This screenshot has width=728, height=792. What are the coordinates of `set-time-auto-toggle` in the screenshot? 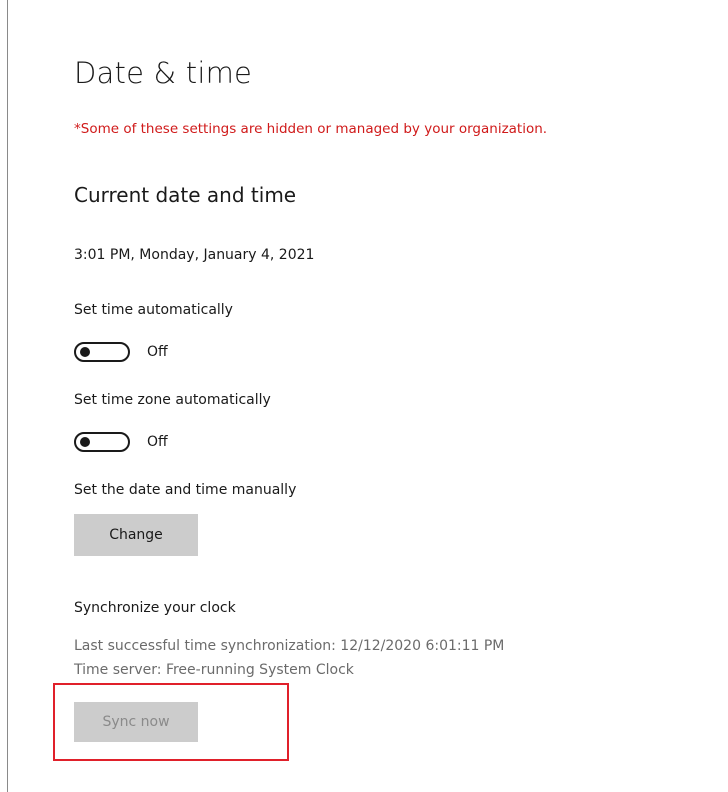 It's located at (102, 352).